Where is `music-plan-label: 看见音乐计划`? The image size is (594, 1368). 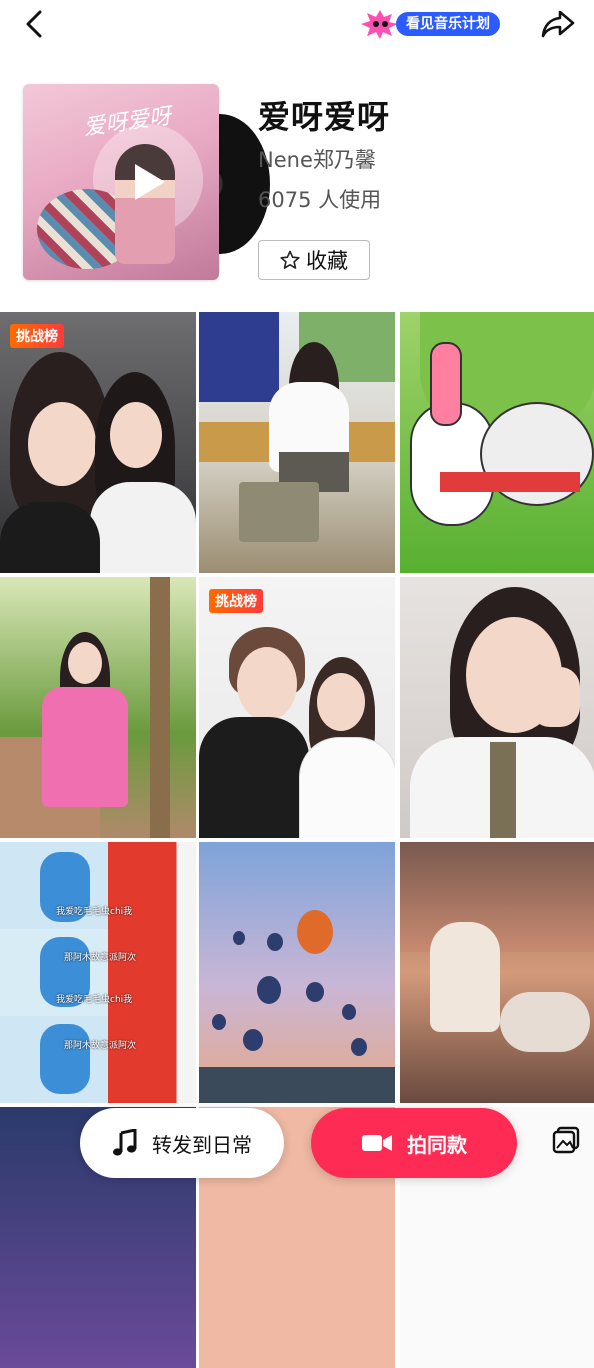
music-plan-label: 看见音乐计划 is located at coordinates (448, 24).